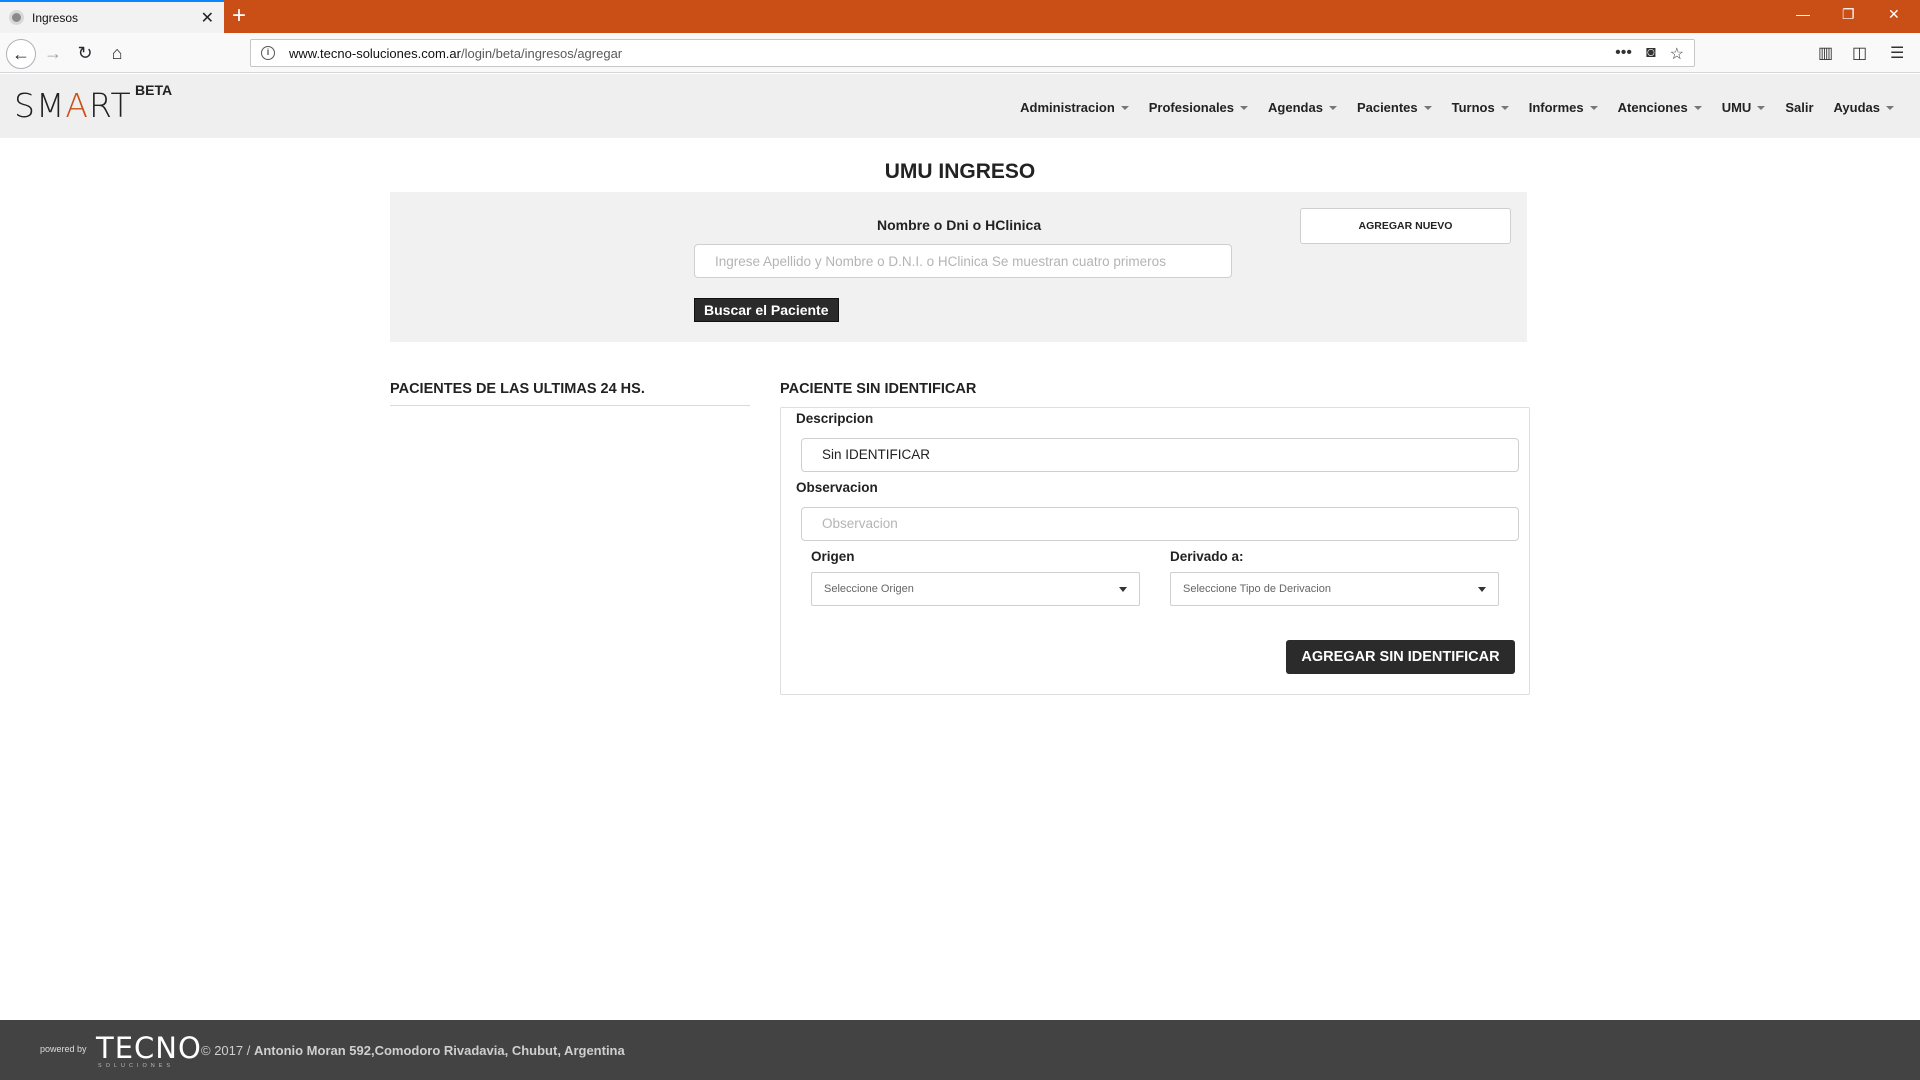  I want to click on sidebar-toggle-icon: ◫, so click(1859, 53).